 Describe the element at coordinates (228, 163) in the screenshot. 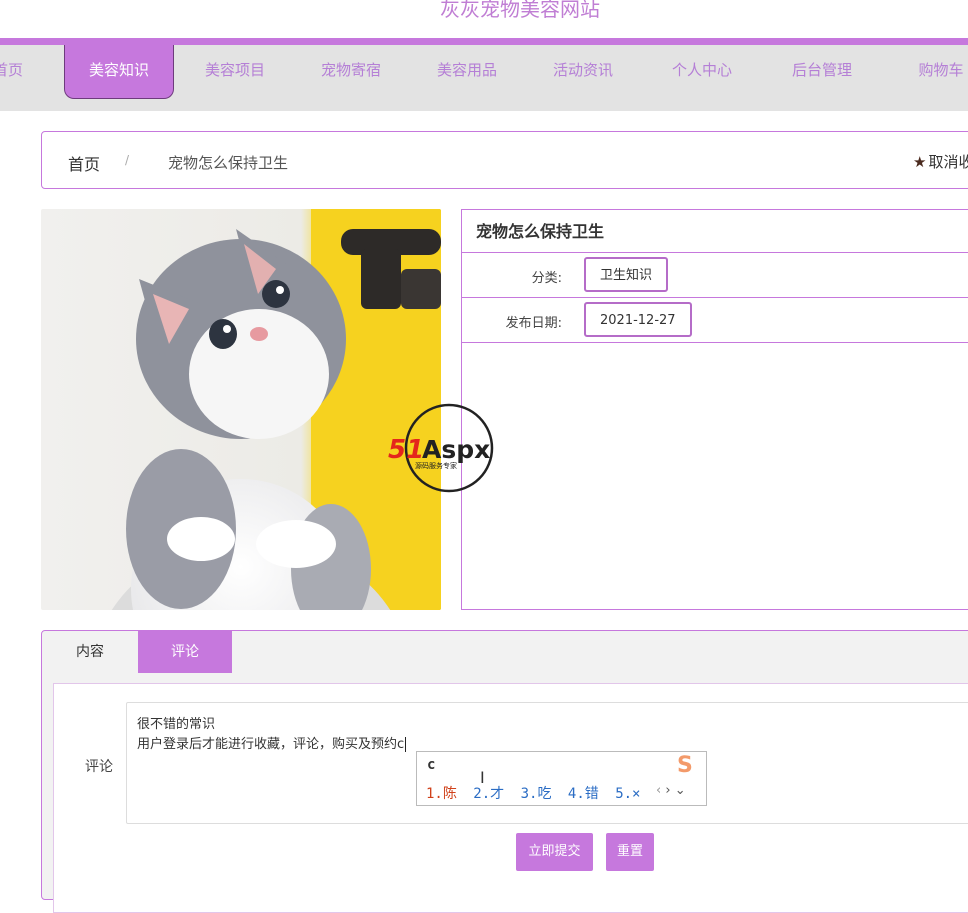

I see `breadcrumb-current: 宠物怎么保持卫生` at that location.